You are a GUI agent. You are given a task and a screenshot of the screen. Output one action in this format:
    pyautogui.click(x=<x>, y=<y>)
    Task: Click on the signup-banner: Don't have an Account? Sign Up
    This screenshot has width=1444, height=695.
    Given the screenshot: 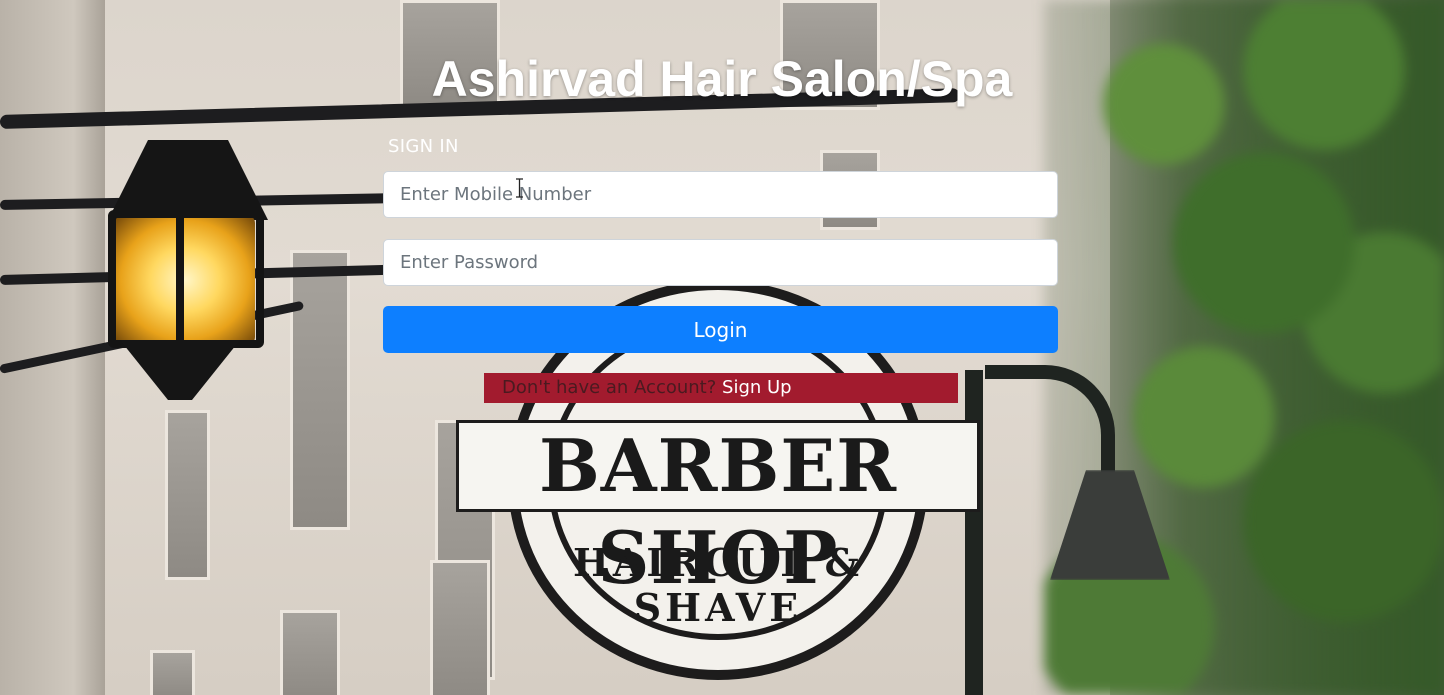 What is the action you would take?
    pyautogui.click(x=721, y=388)
    